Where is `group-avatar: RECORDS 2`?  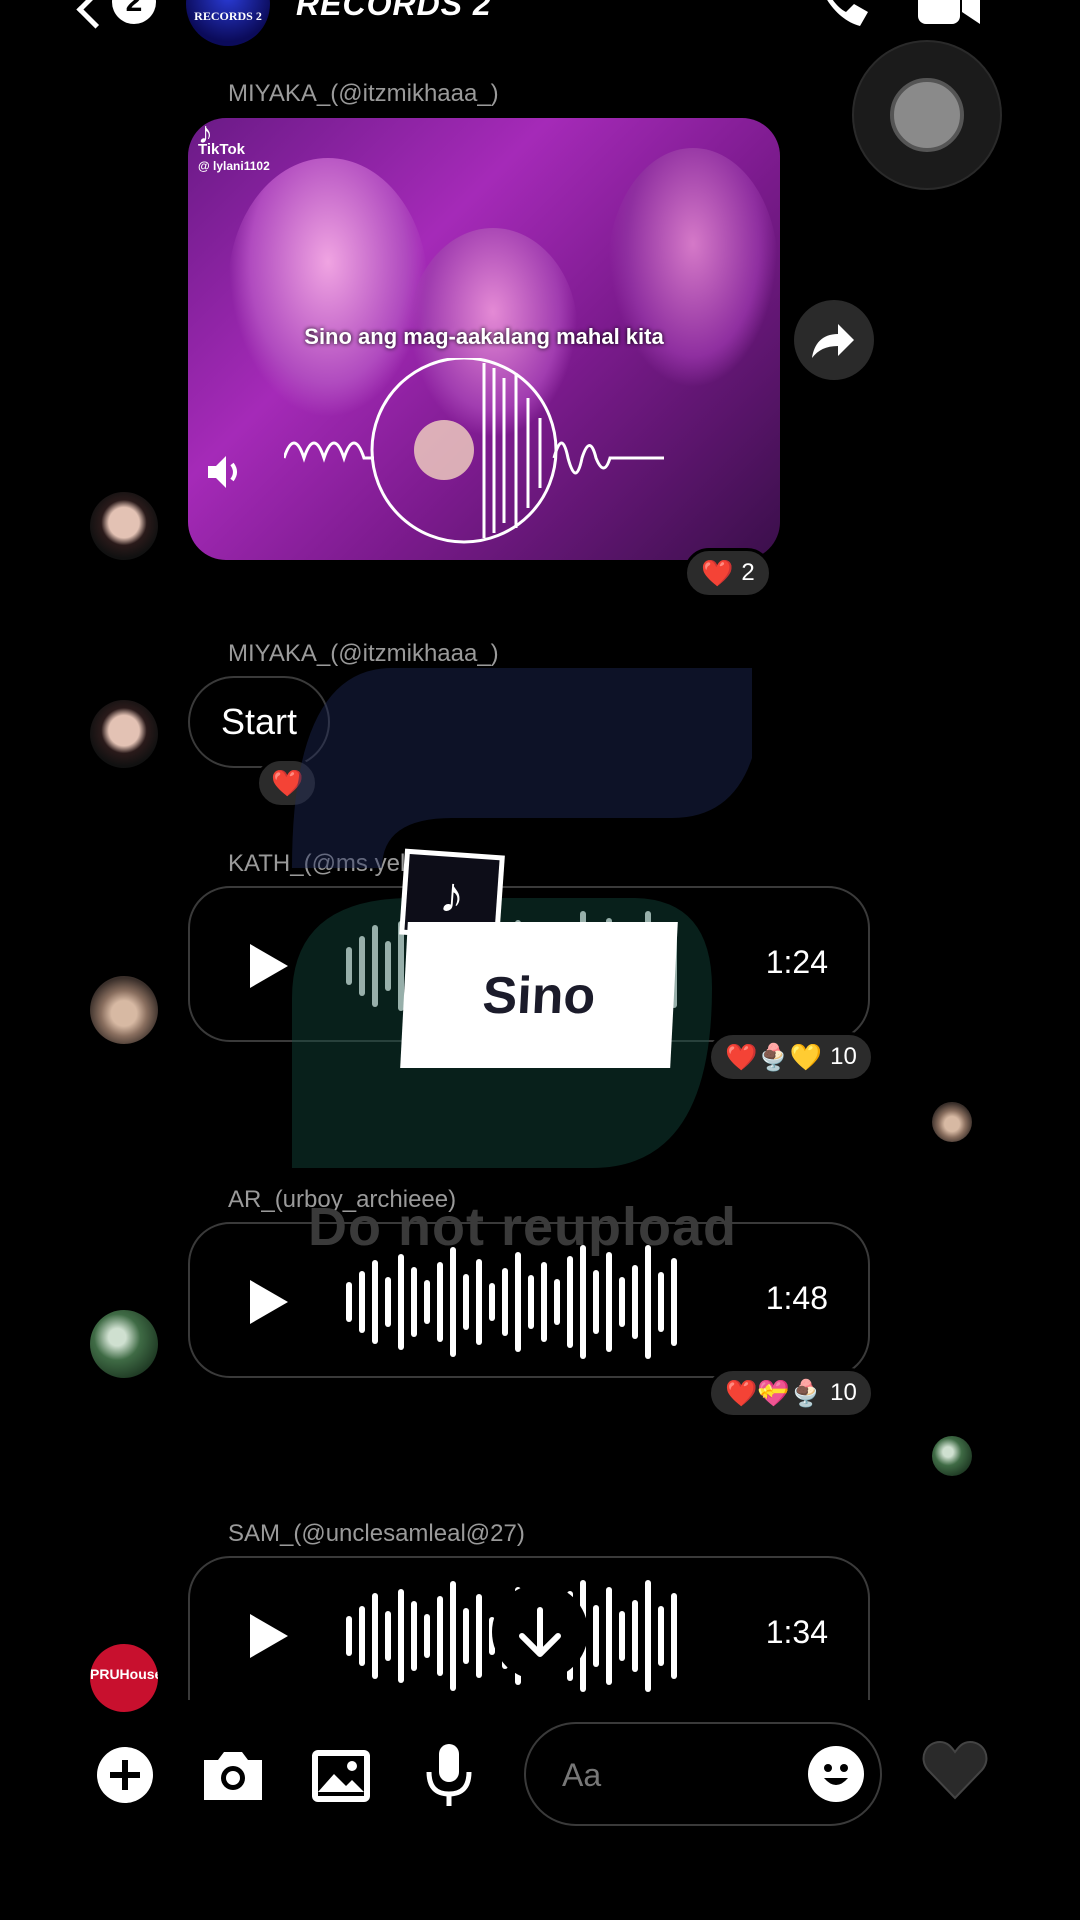 group-avatar: RECORDS 2 is located at coordinates (228, 23).